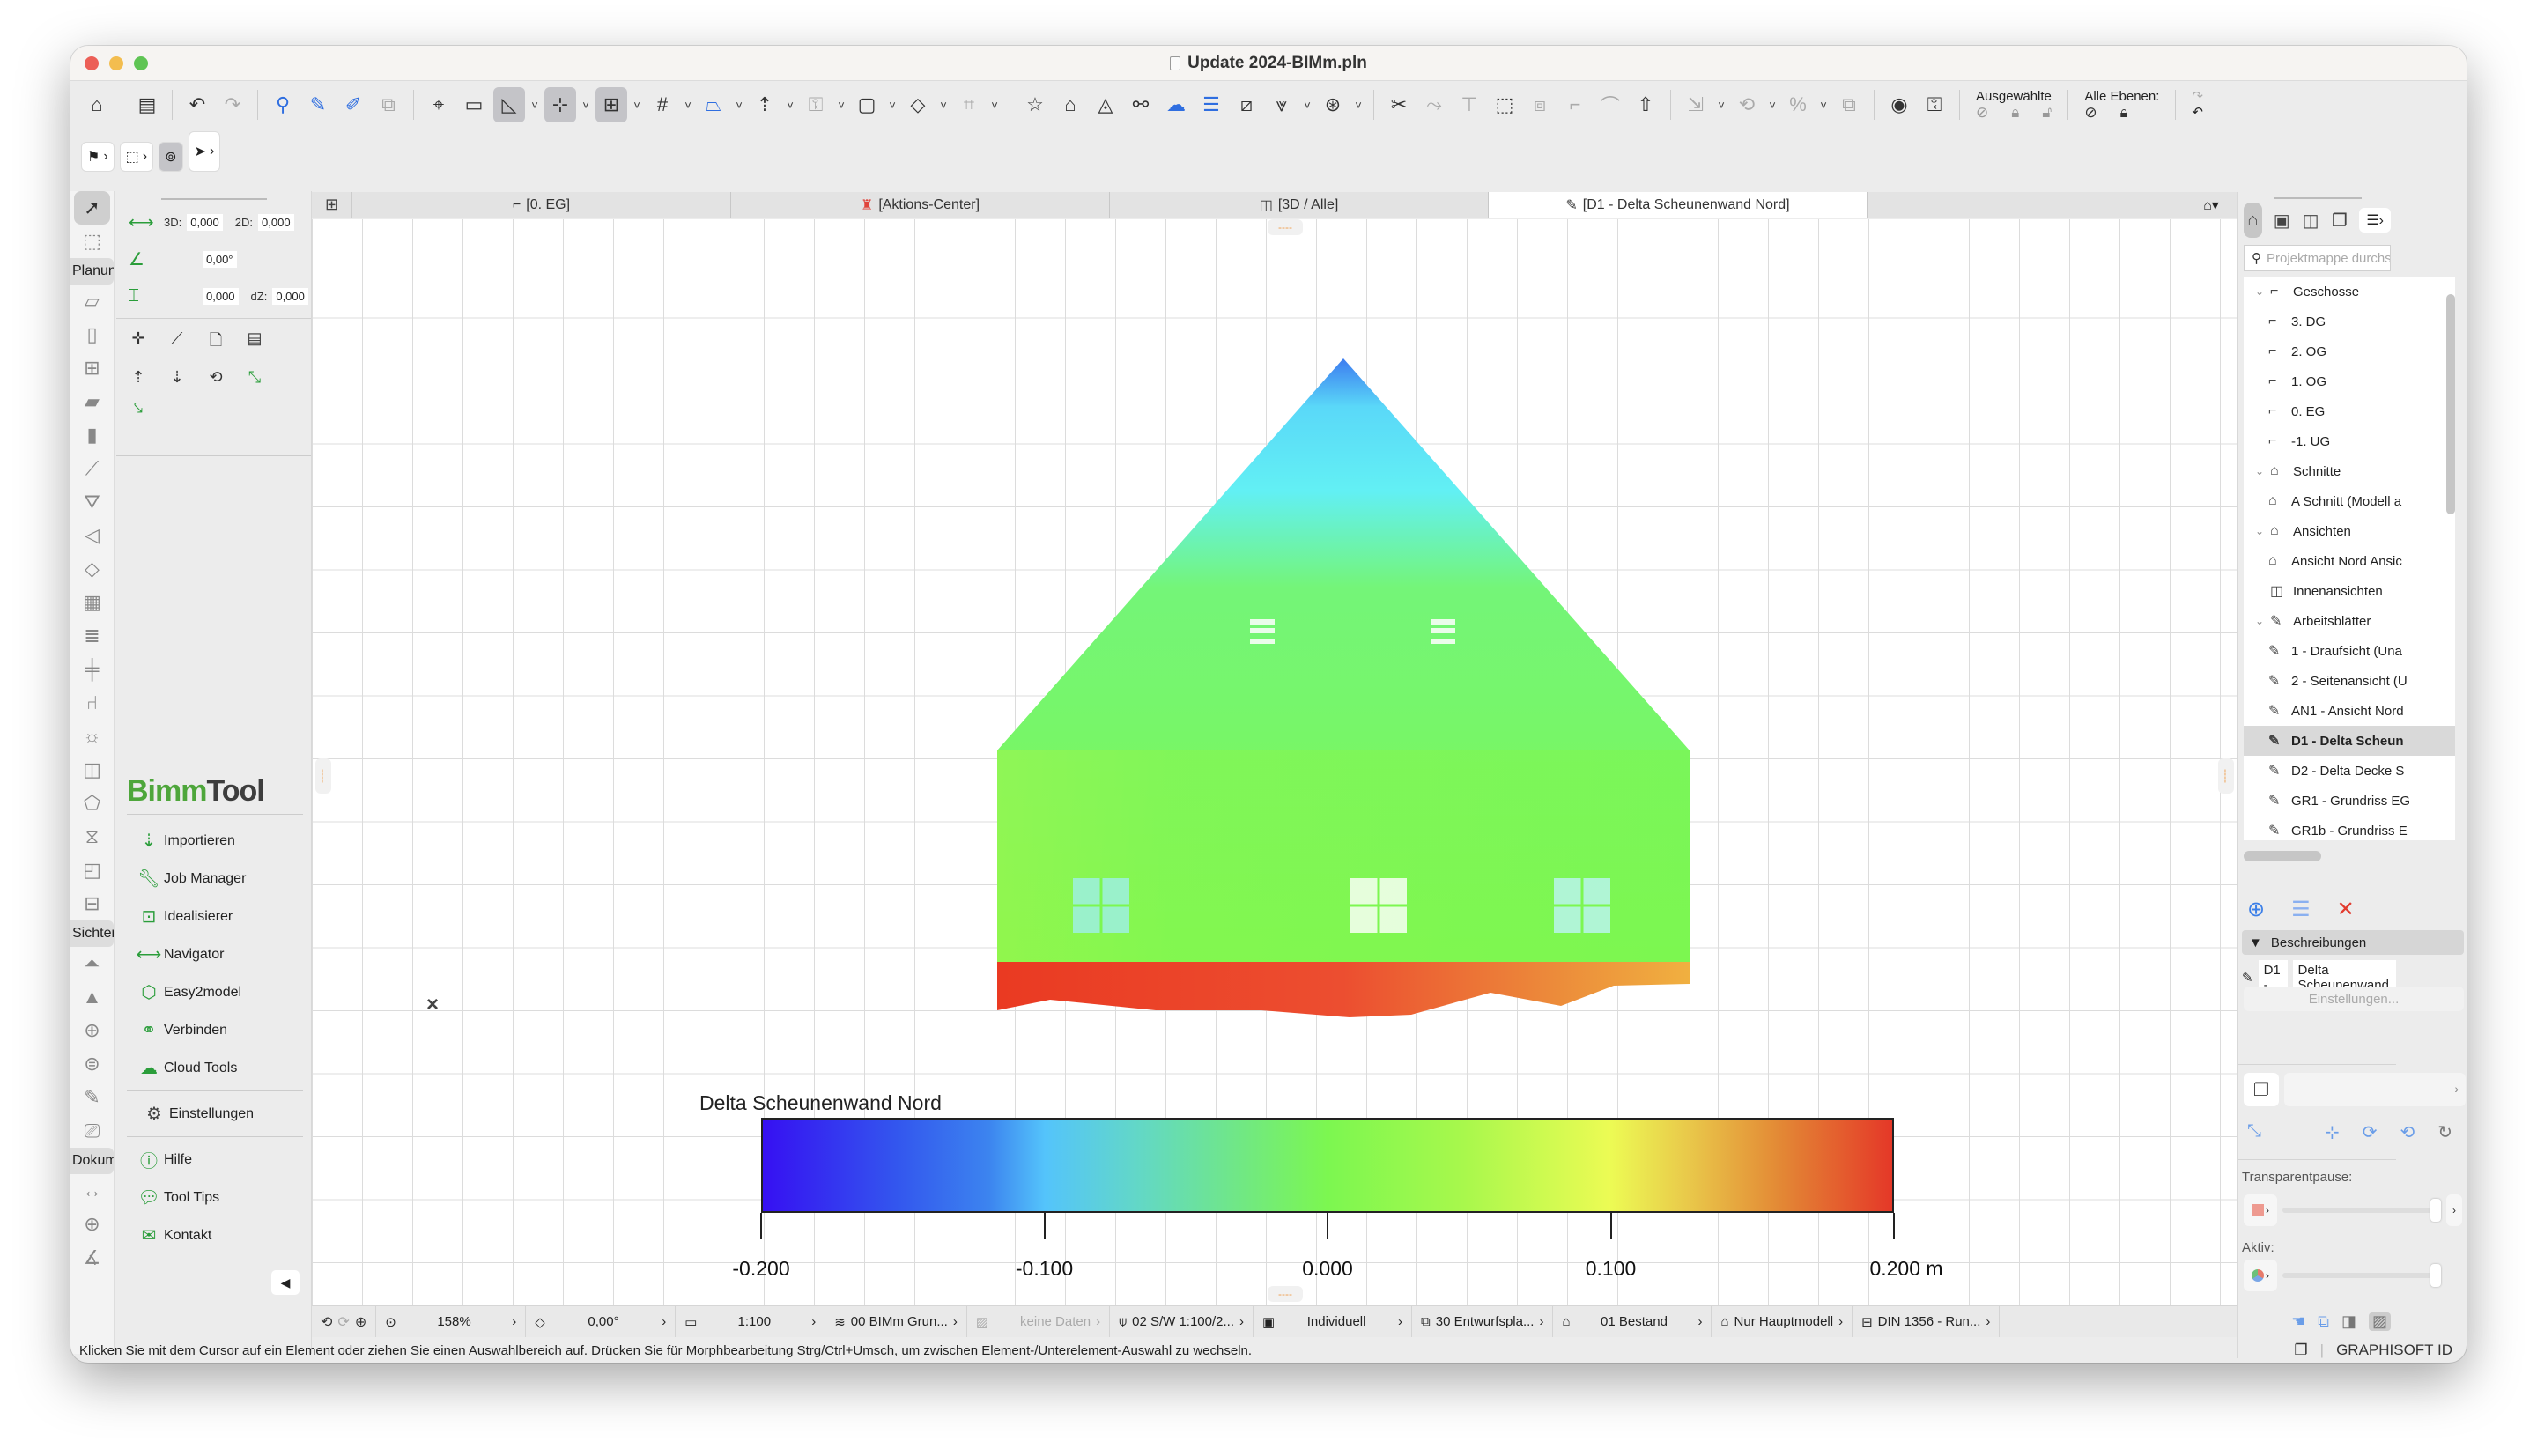 Image resolution: width=2537 pixels, height=1456 pixels. What do you see at coordinates (1935, 104) in the screenshot?
I see `lock-swap-icon: ⚿` at bounding box center [1935, 104].